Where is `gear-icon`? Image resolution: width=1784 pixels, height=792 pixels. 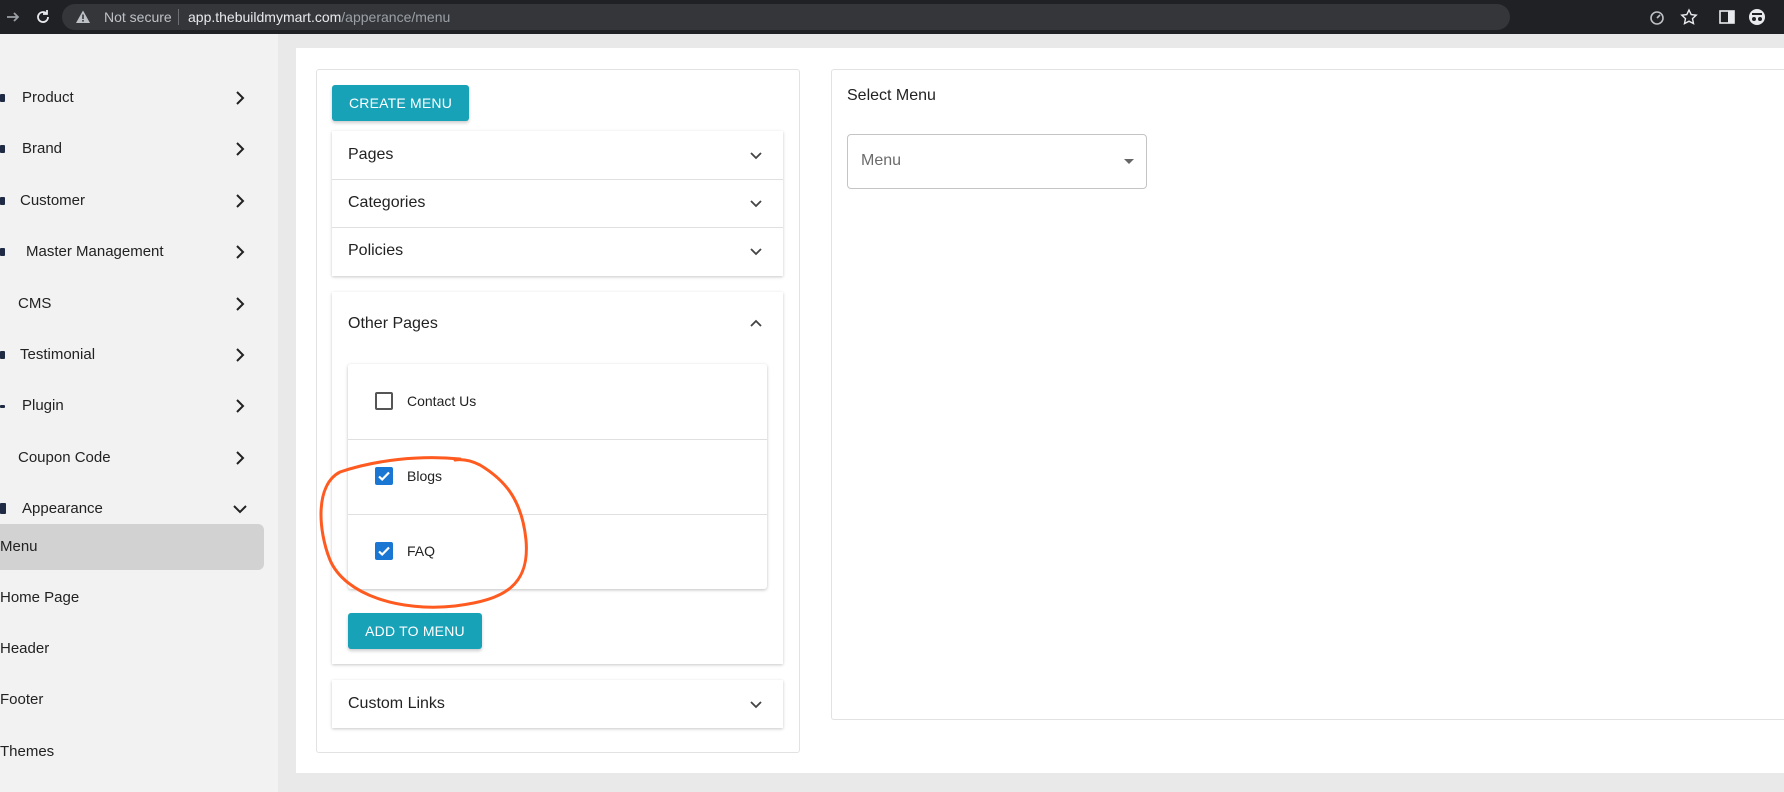 gear-icon is located at coordinates (2, 252).